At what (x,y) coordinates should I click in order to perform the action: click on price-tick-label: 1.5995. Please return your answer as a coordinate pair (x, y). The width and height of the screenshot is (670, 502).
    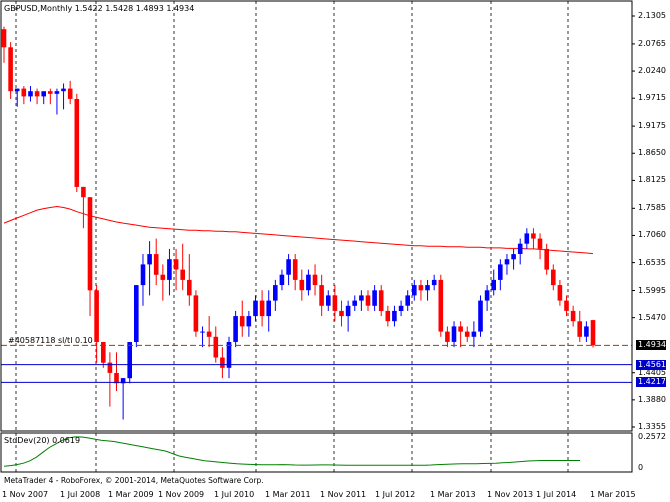
    Looking at the image, I should click on (652, 290).